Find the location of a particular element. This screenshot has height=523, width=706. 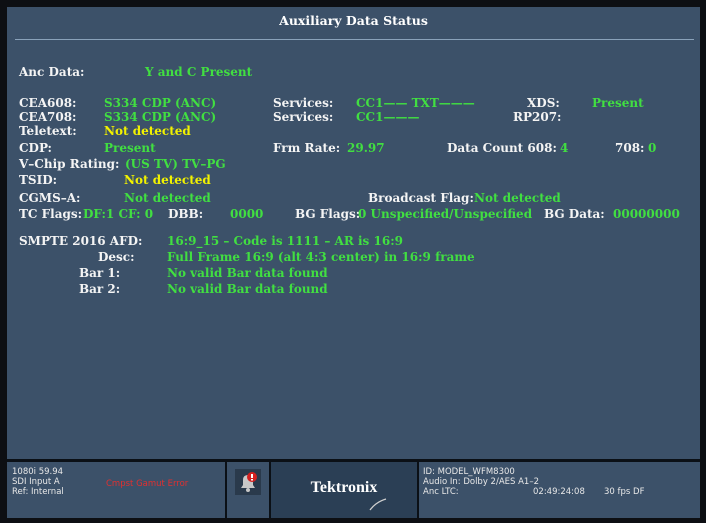

rp207-label: RP207: is located at coordinates (537, 117).